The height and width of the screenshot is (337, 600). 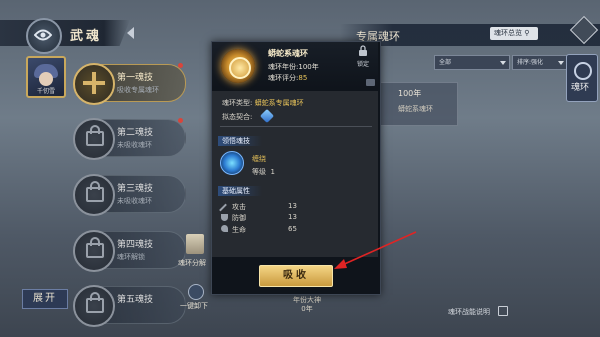 What do you see at coordinates (129, 251) in the screenshot?
I see `skill-slot-4: 第四魂技 魂环解锁` at bounding box center [129, 251].